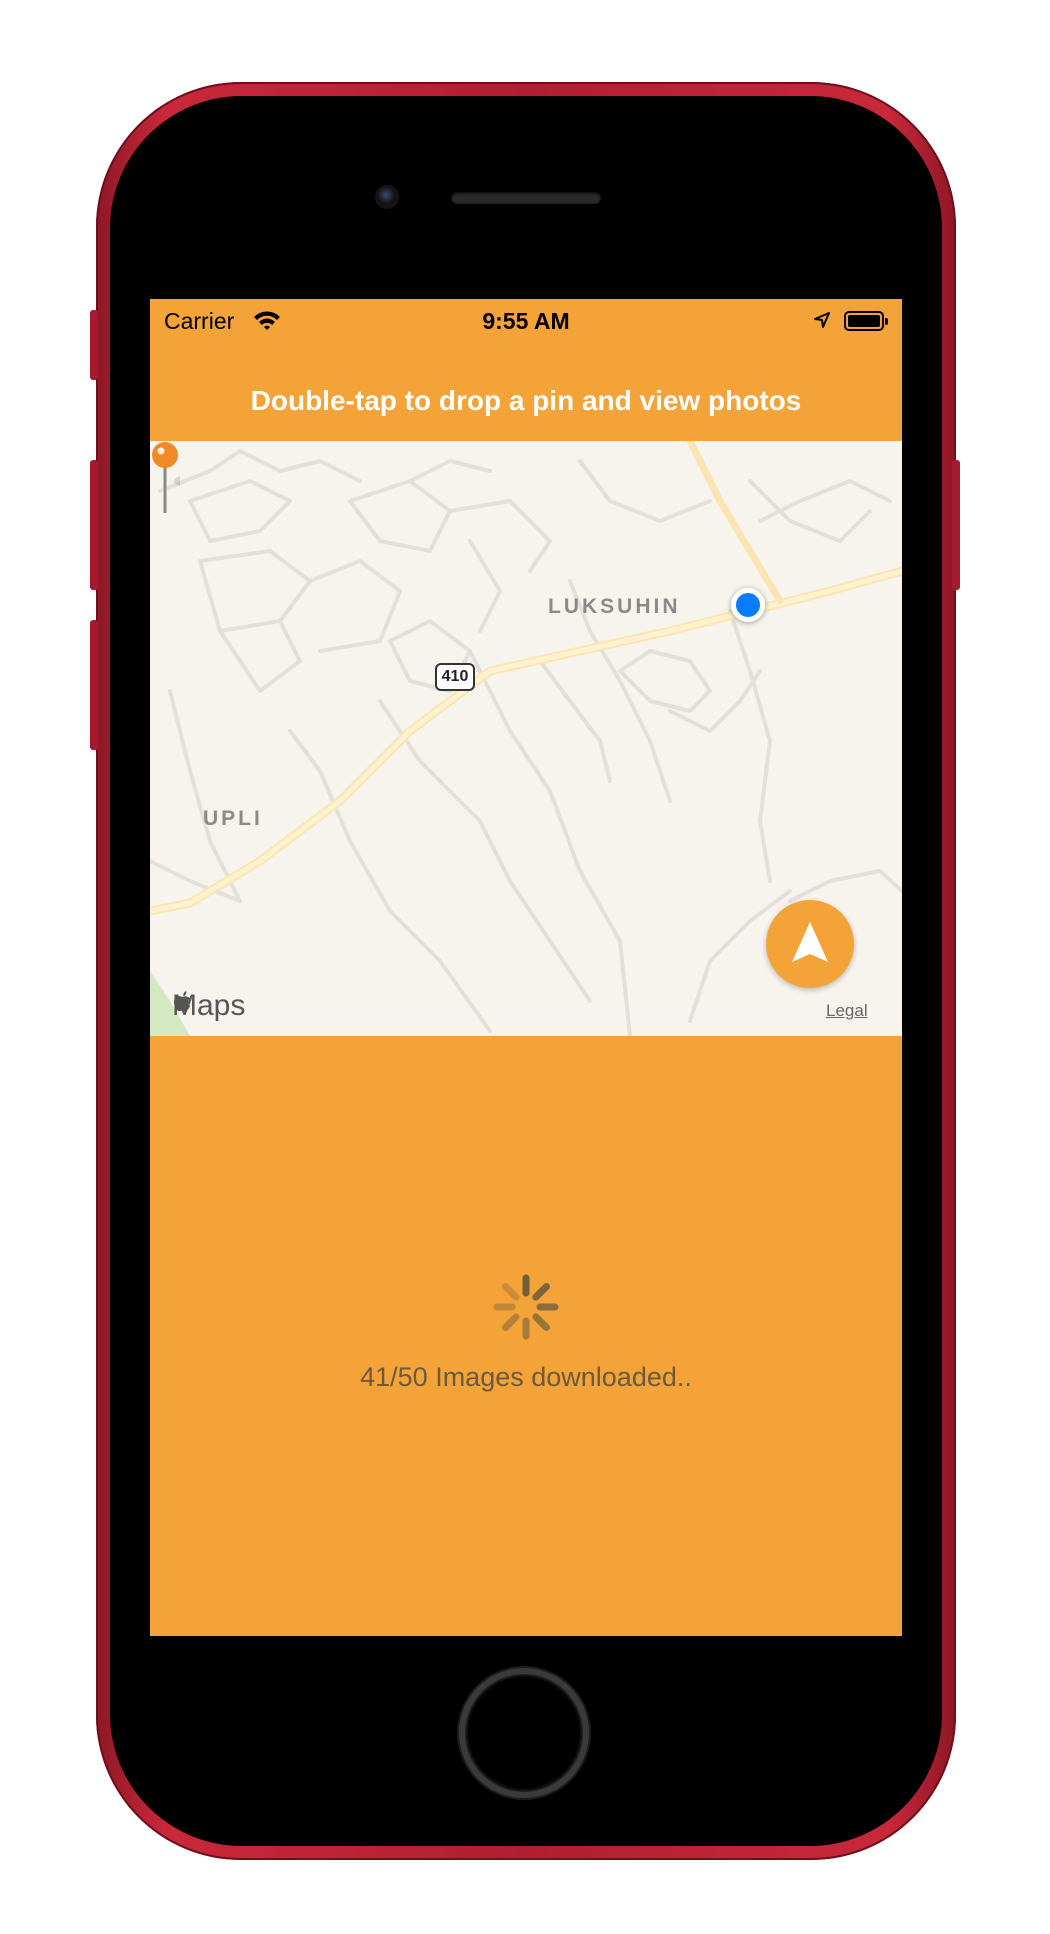 This screenshot has height=1934, width=1050. Describe the element at coordinates (524, 1733) in the screenshot. I see `home-button` at that location.